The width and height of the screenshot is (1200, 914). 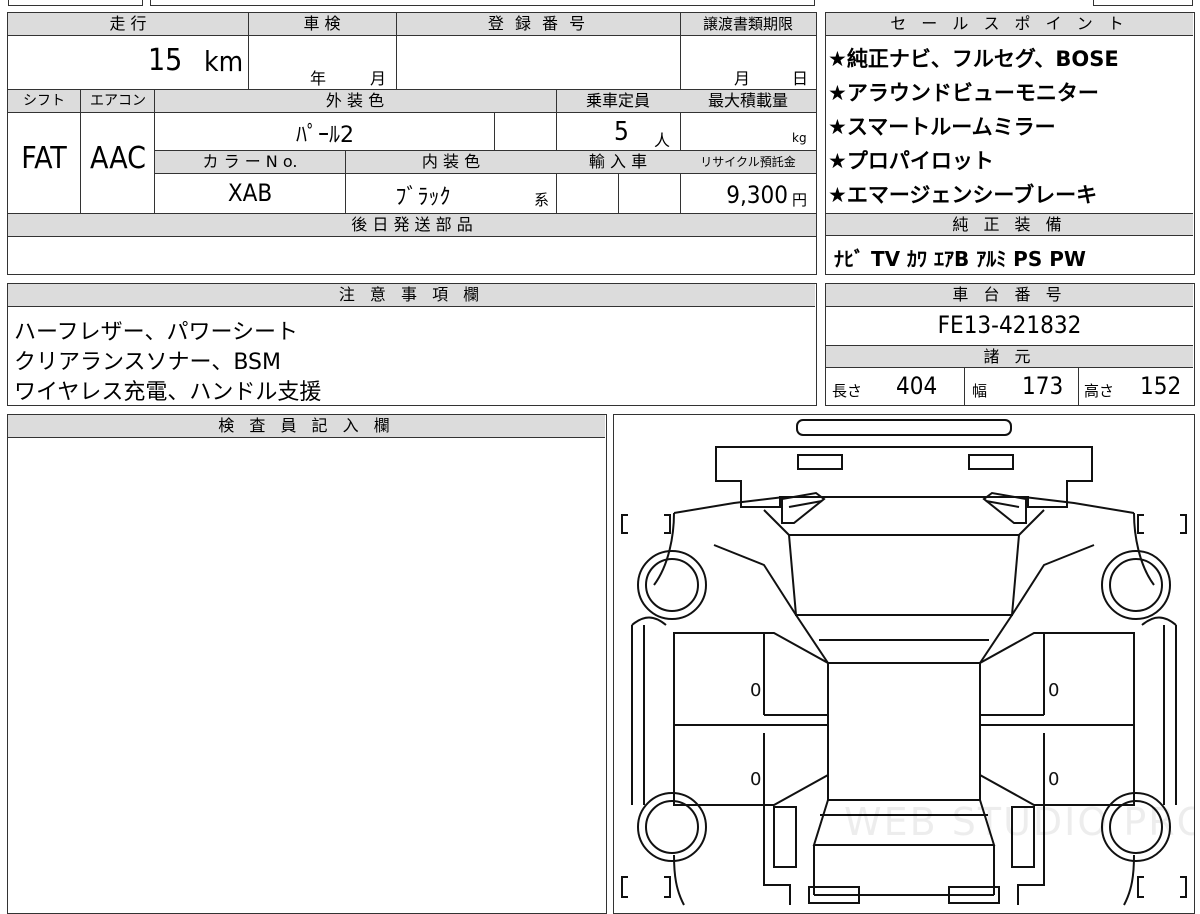 What do you see at coordinates (165, 60) in the screenshot?
I see `mileage-value: 15` at bounding box center [165, 60].